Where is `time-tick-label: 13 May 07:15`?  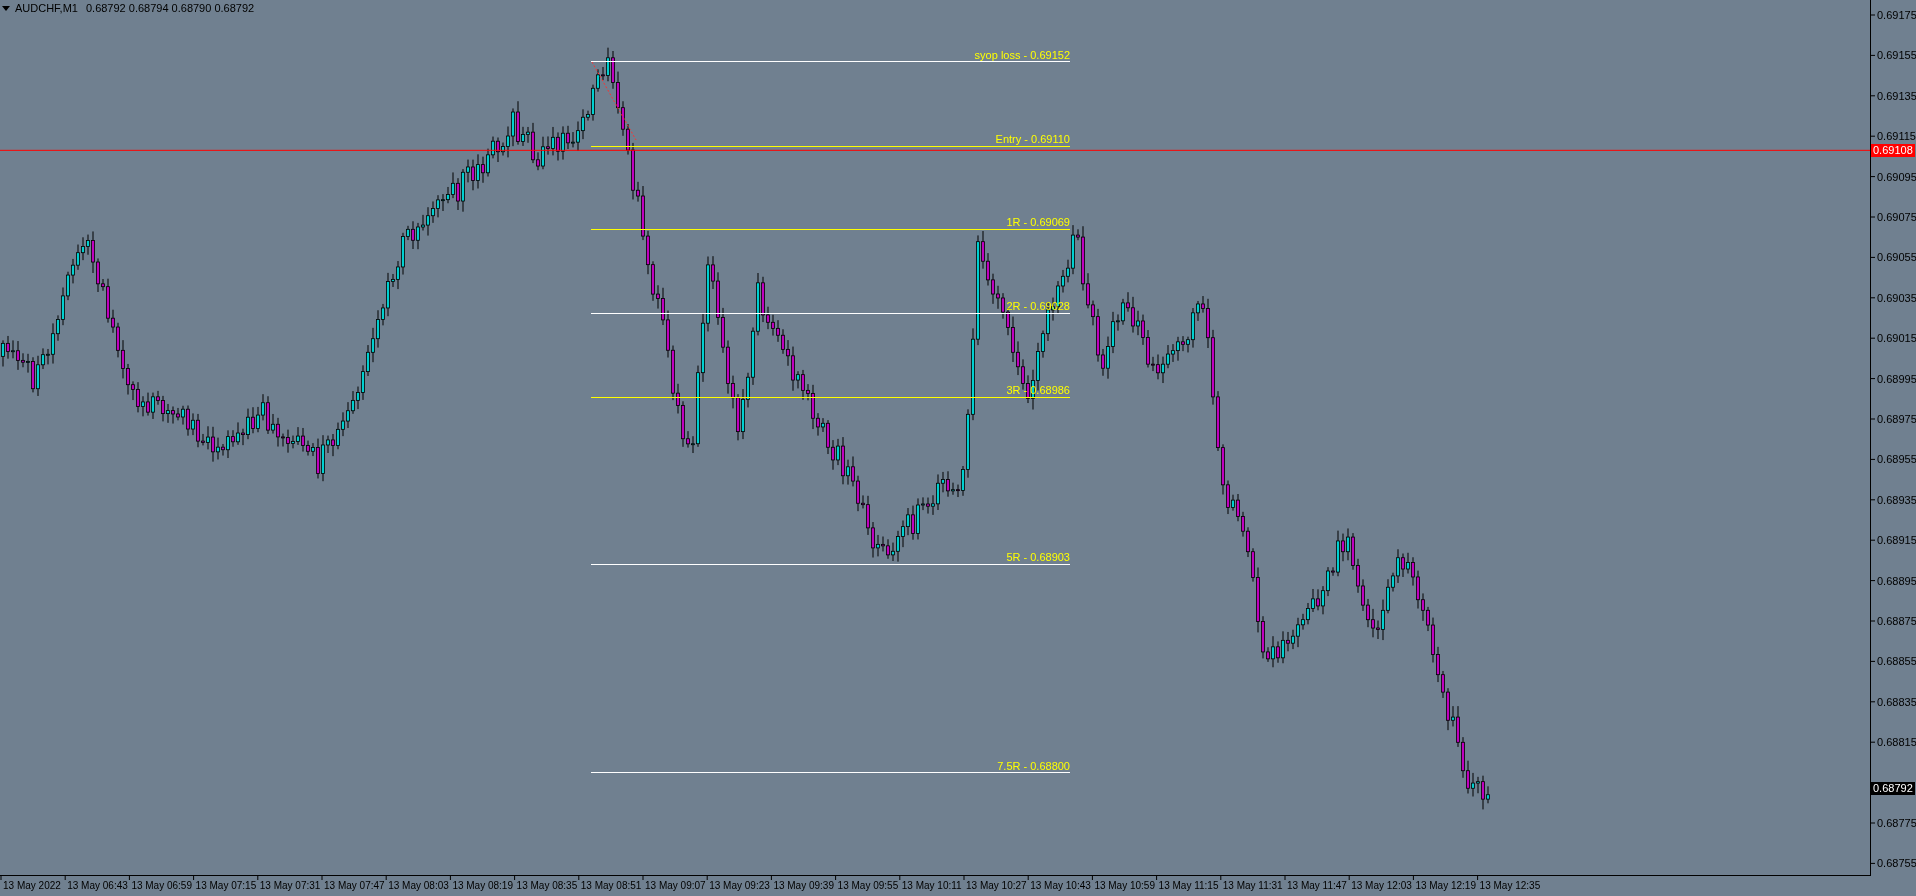
time-tick-label: 13 May 07:15 is located at coordinates (226, 886).